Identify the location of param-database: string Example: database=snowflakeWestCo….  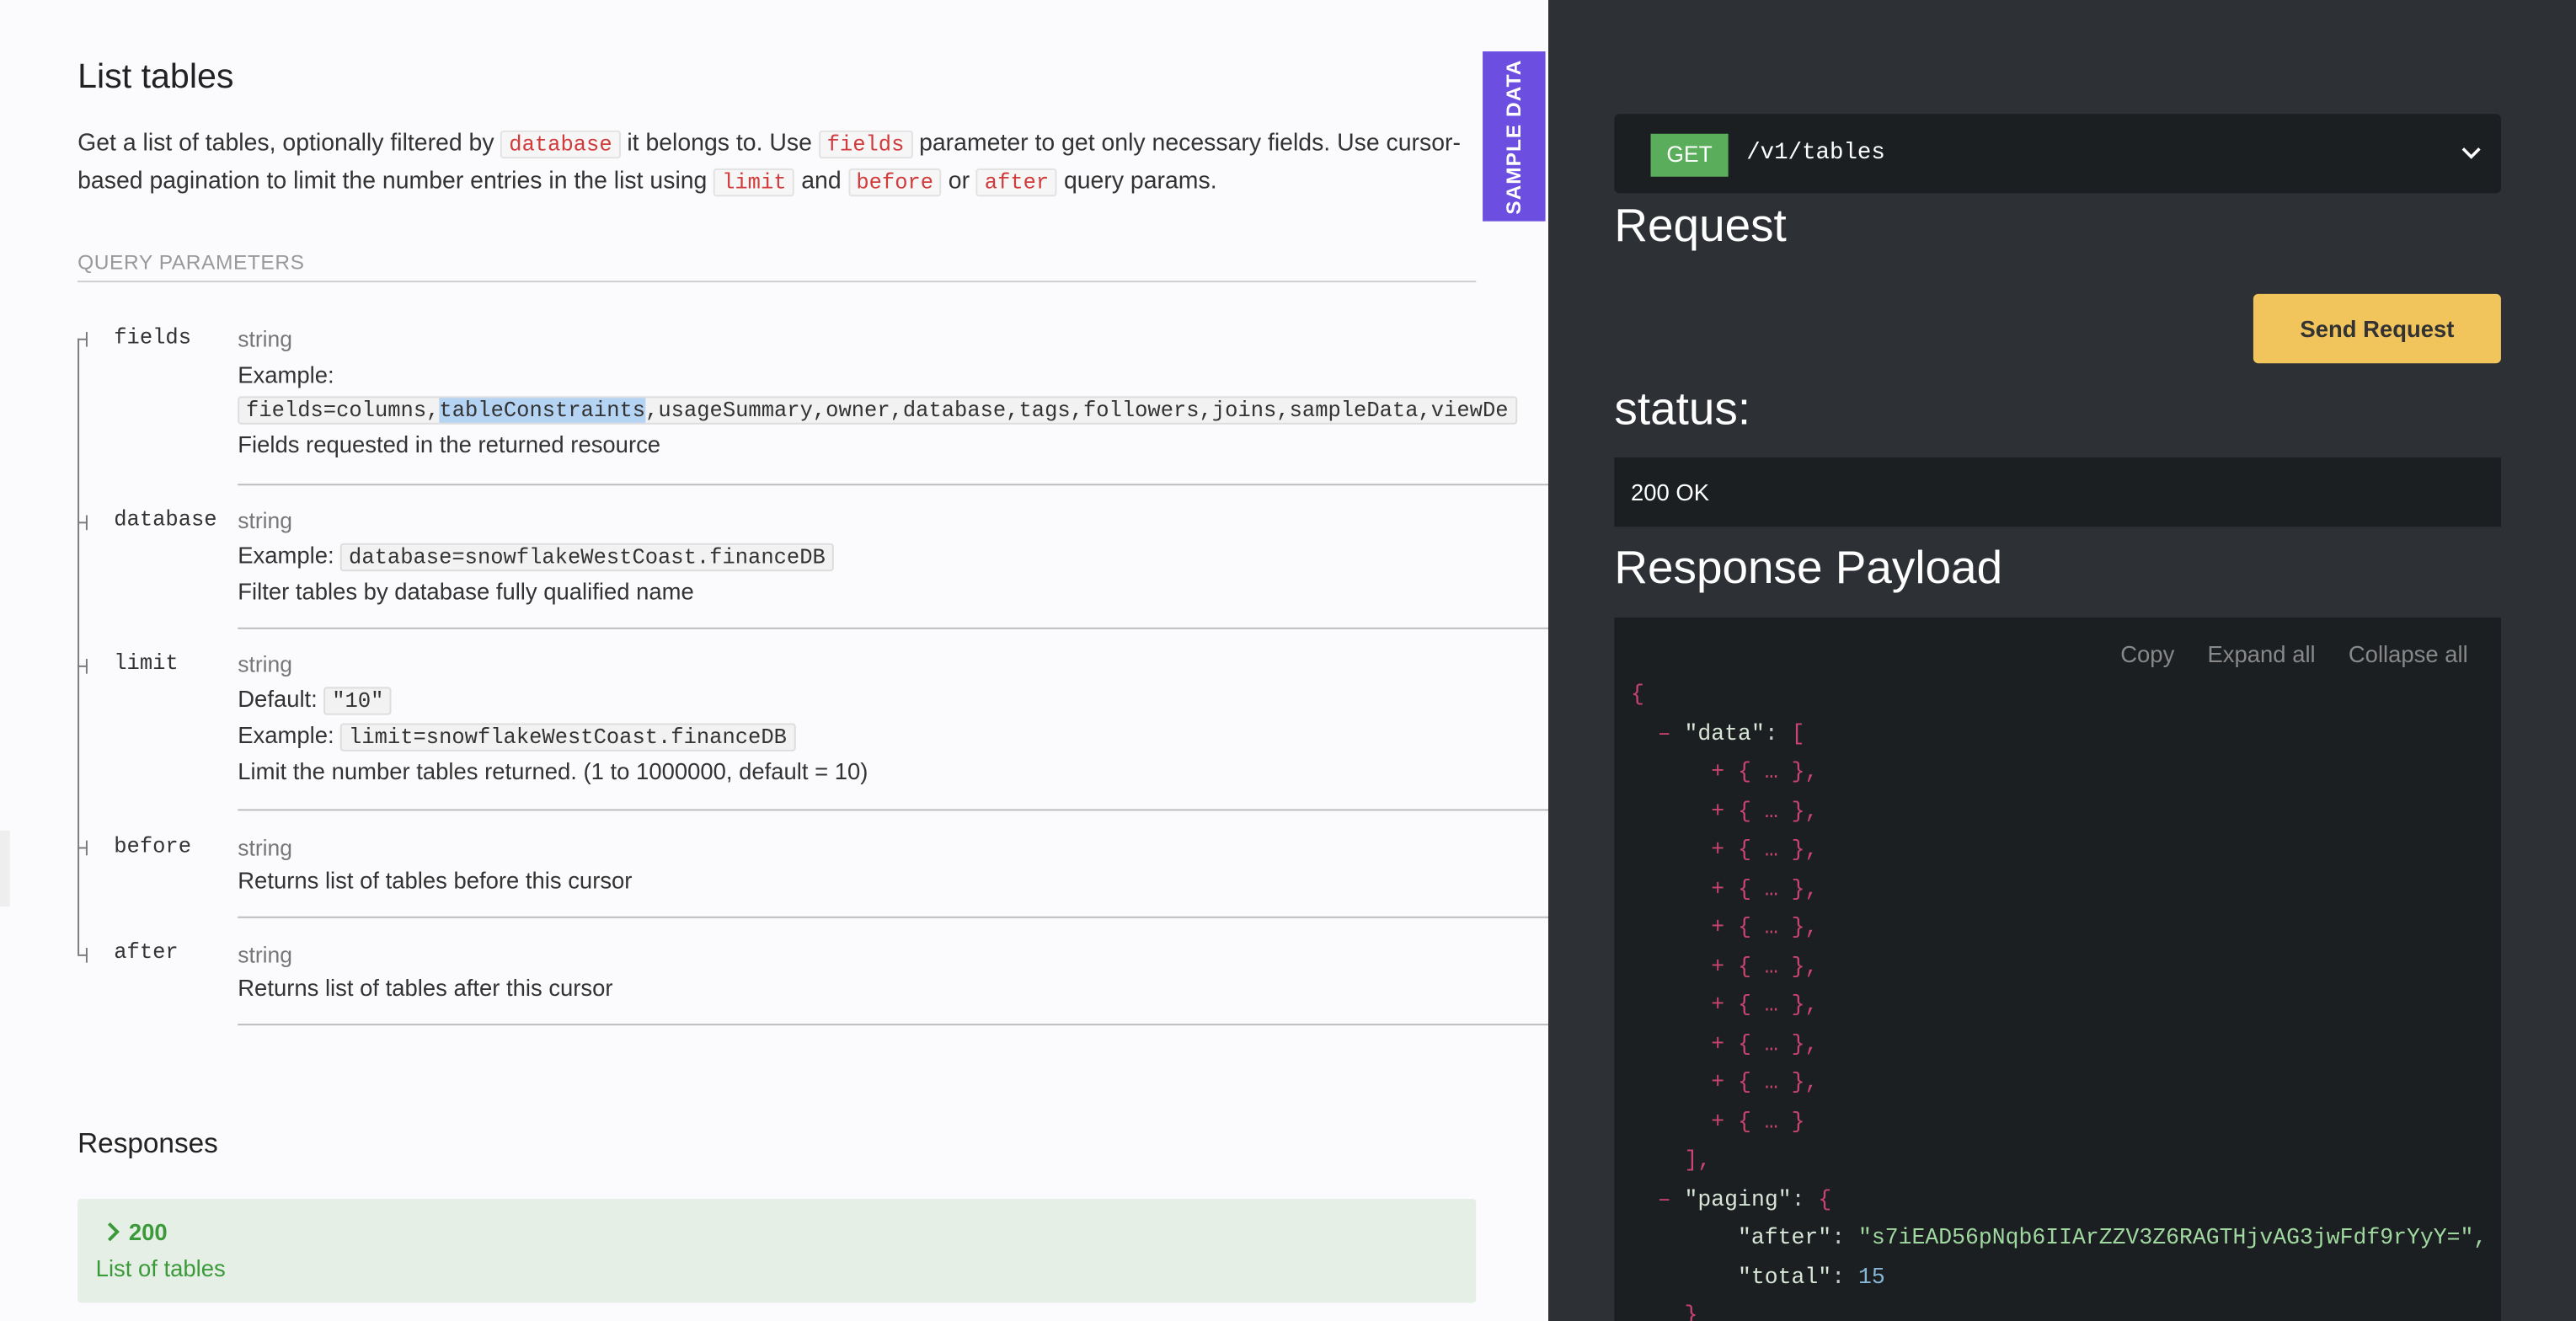
(894, 556).